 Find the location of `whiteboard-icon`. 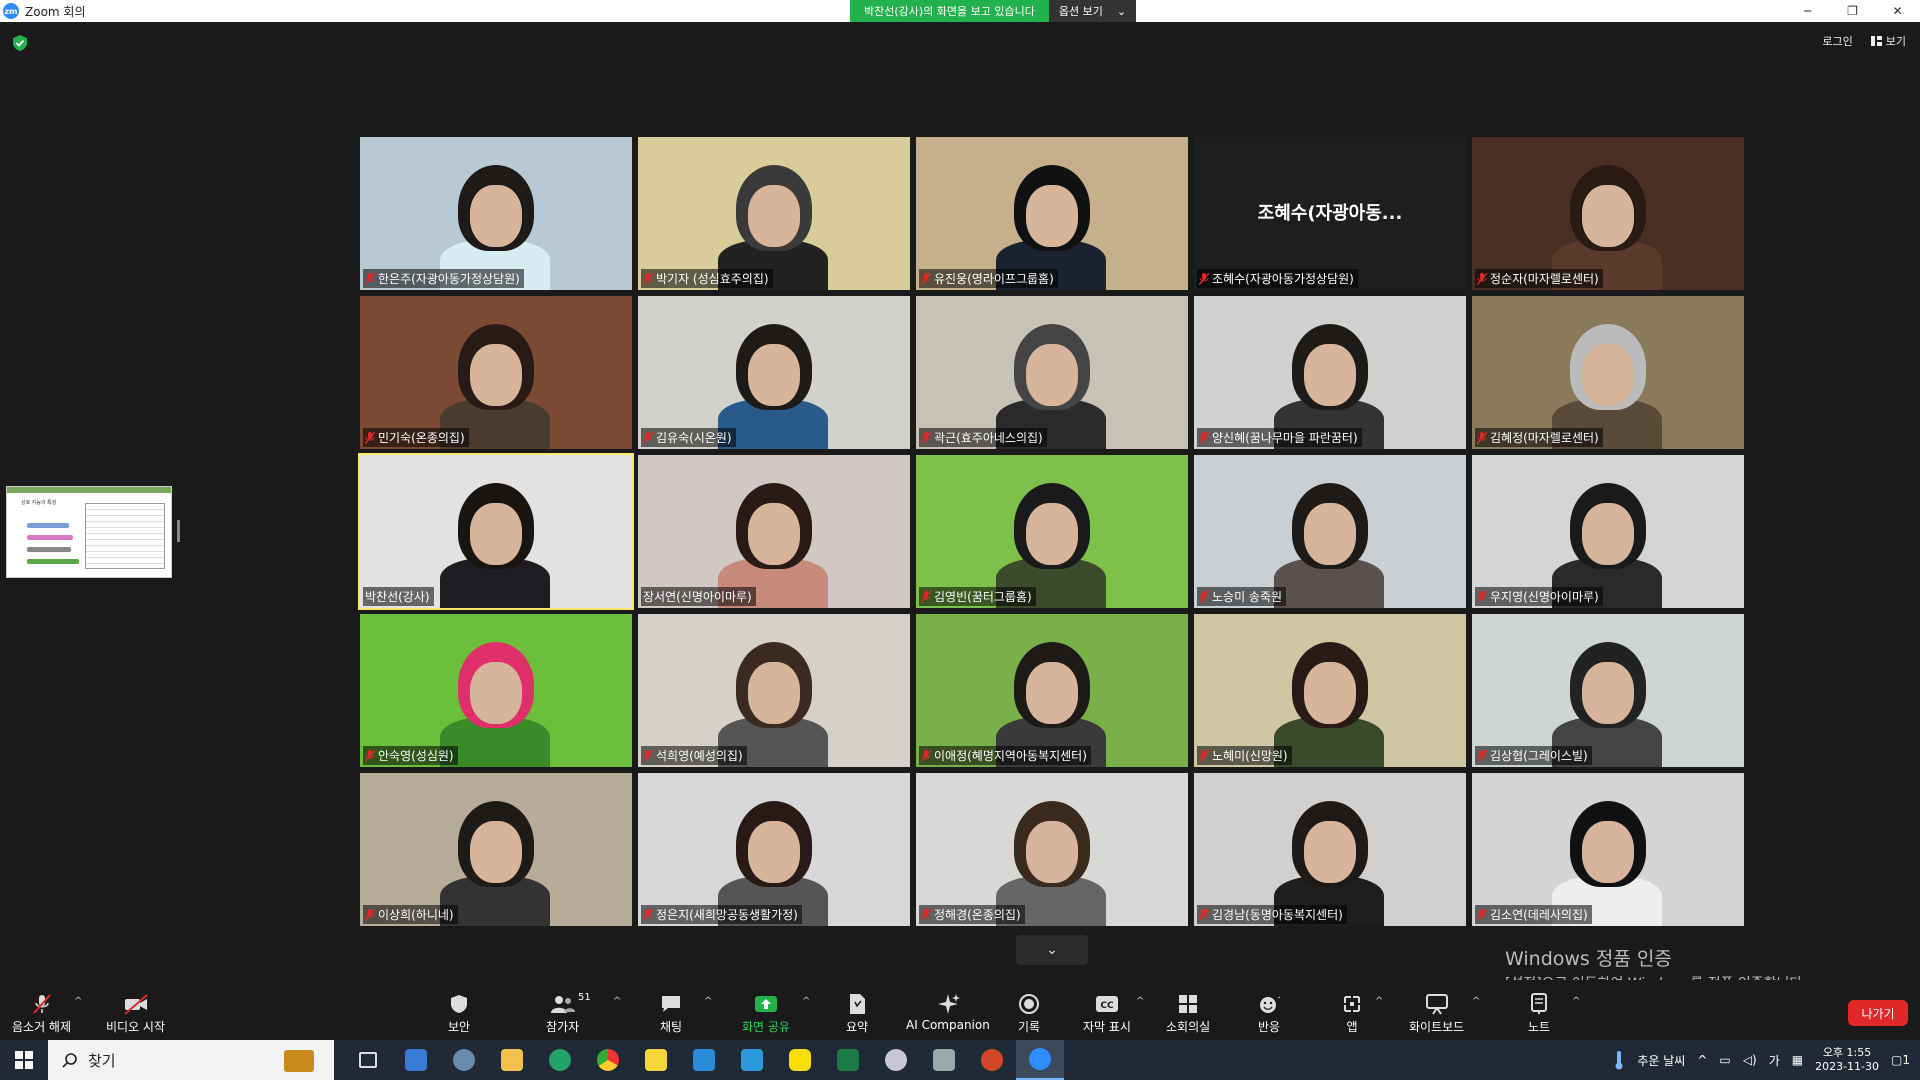

whiteboard-icon is located at coordinates (1436, 1004).